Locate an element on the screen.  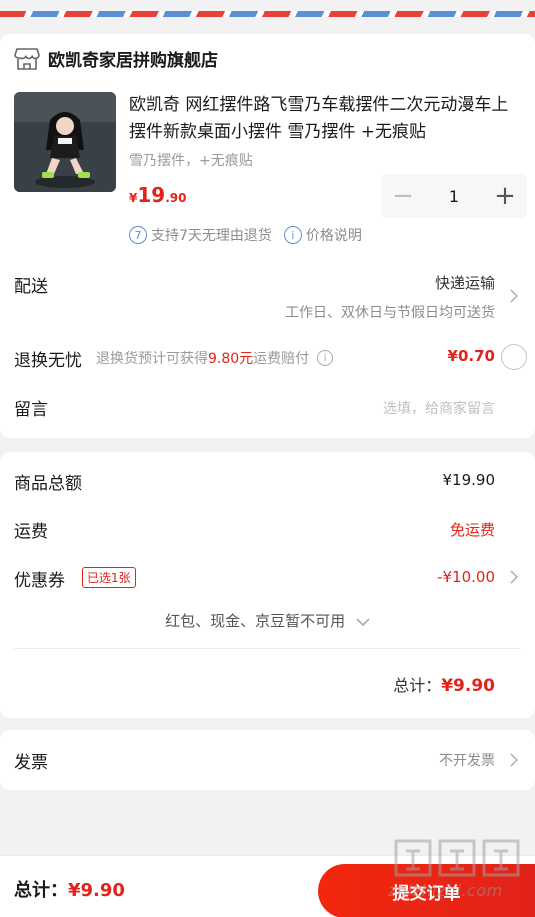
price-info-link: 价格说明 is located at coordinates (334, 235).